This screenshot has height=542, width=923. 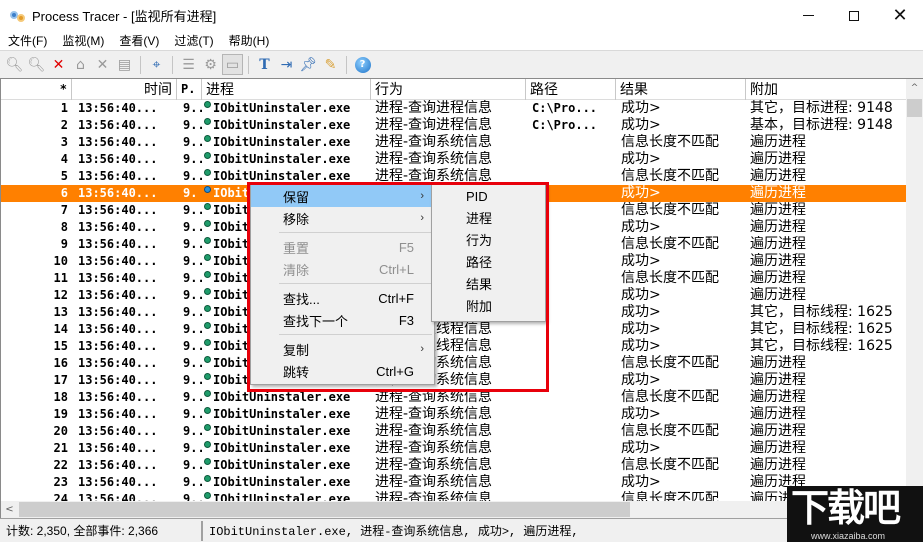 I want to click on tool-icon: ✎, so click(x=330, y=64).